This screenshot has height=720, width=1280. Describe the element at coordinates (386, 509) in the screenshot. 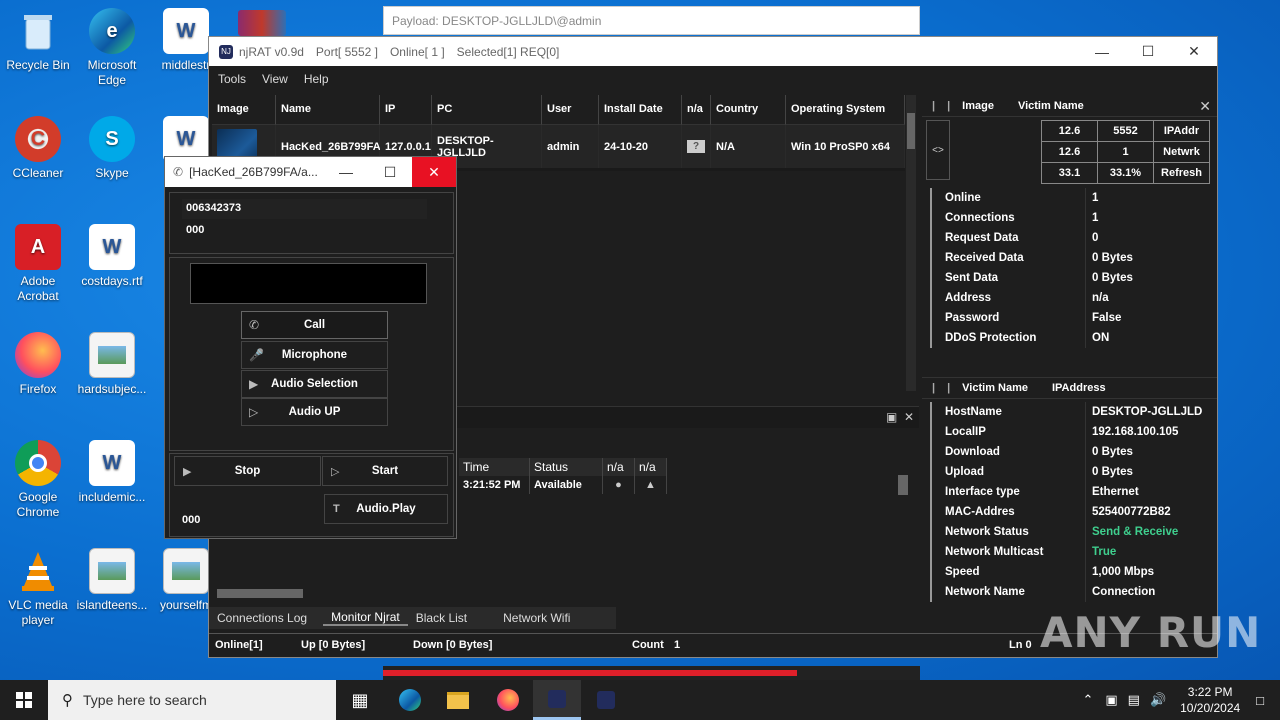

I see `audio-play-button: T Audio.Play` at that location.